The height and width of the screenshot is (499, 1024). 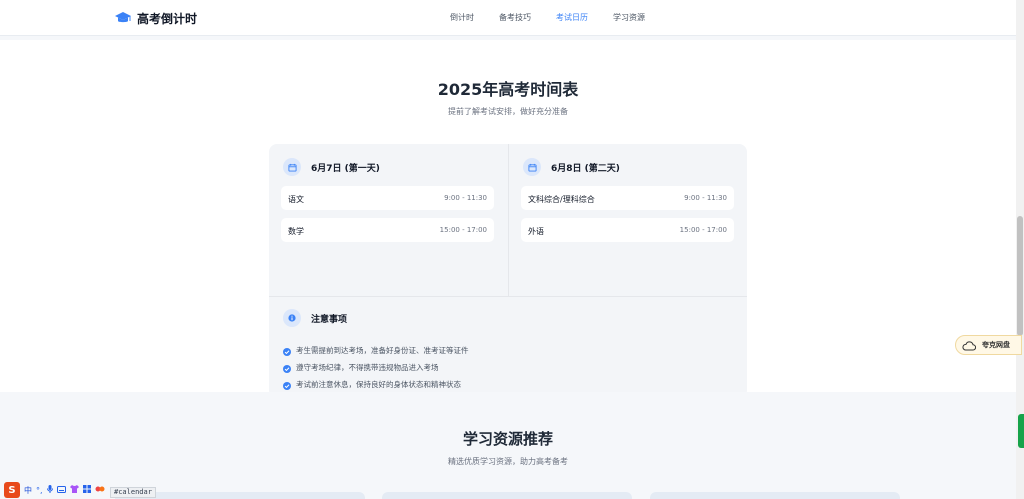 What do you see at coordinates (969, 345) in the screenshot?
I see `cloud-icon` at bounding box center [969, 345].